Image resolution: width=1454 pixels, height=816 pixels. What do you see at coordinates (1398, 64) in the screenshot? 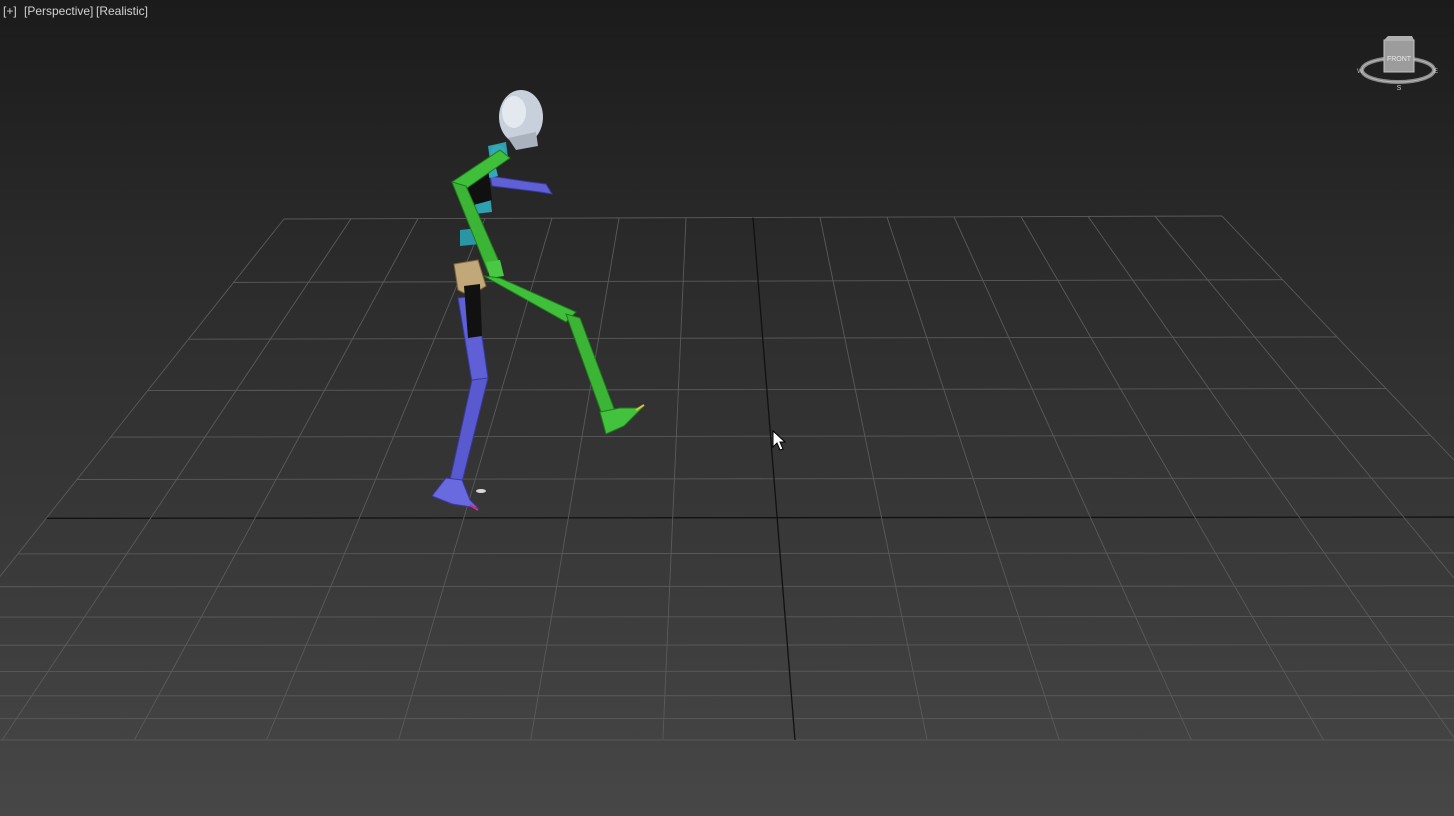
I see `viewcube-icon: FRONT S W E` at bounding box center [1398, 64].